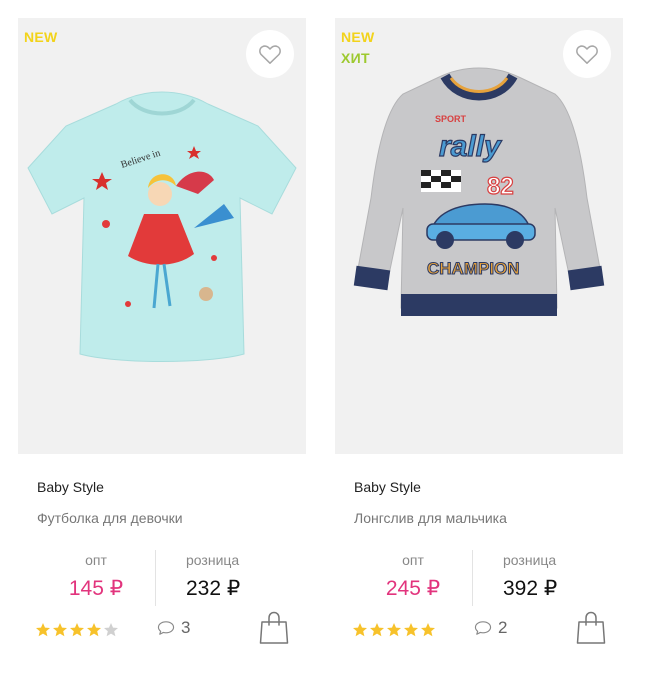  I want to click on wholesale-value: 145 ₽, so click(96, 588).